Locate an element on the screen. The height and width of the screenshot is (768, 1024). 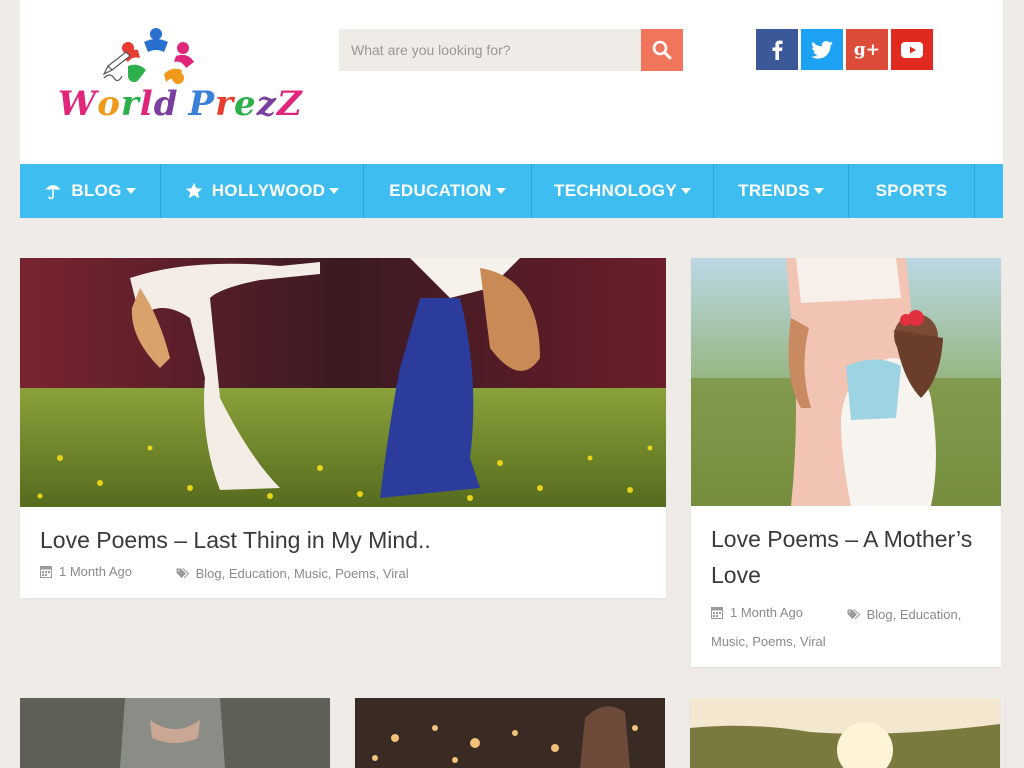
logo-wordmark: World PrezZ is located at coordinates (180, 104).